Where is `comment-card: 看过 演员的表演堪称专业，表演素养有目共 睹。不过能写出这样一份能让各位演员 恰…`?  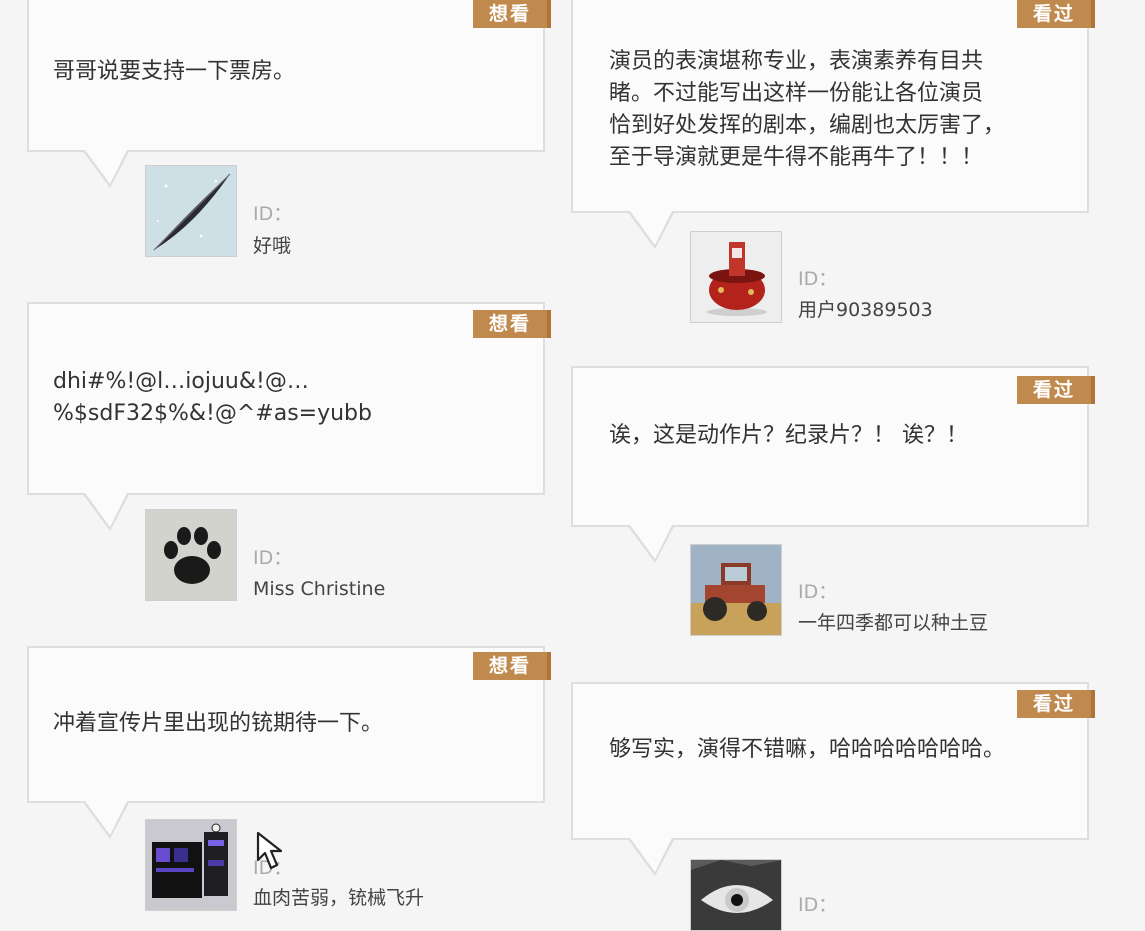 comment-card: 看过 演员的表演堪称专业，表演素养有目共 睹。不过能写出这样一份能让各位演员 恰… is located at coordinates (833, 106).